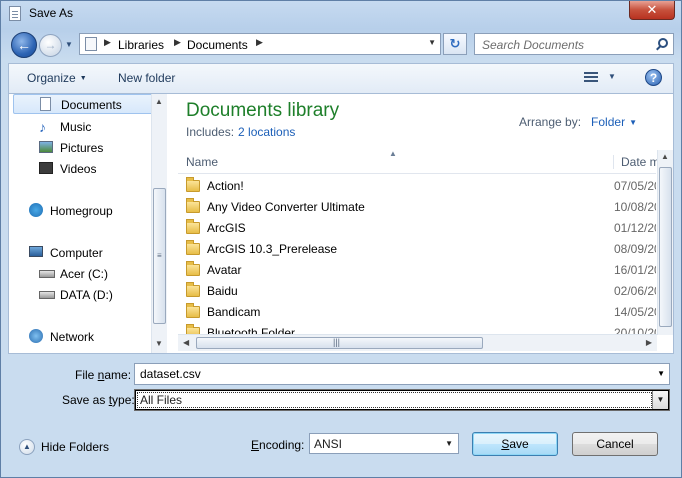  I want to click on title-bar: Save As ✕, so click(341, 14).